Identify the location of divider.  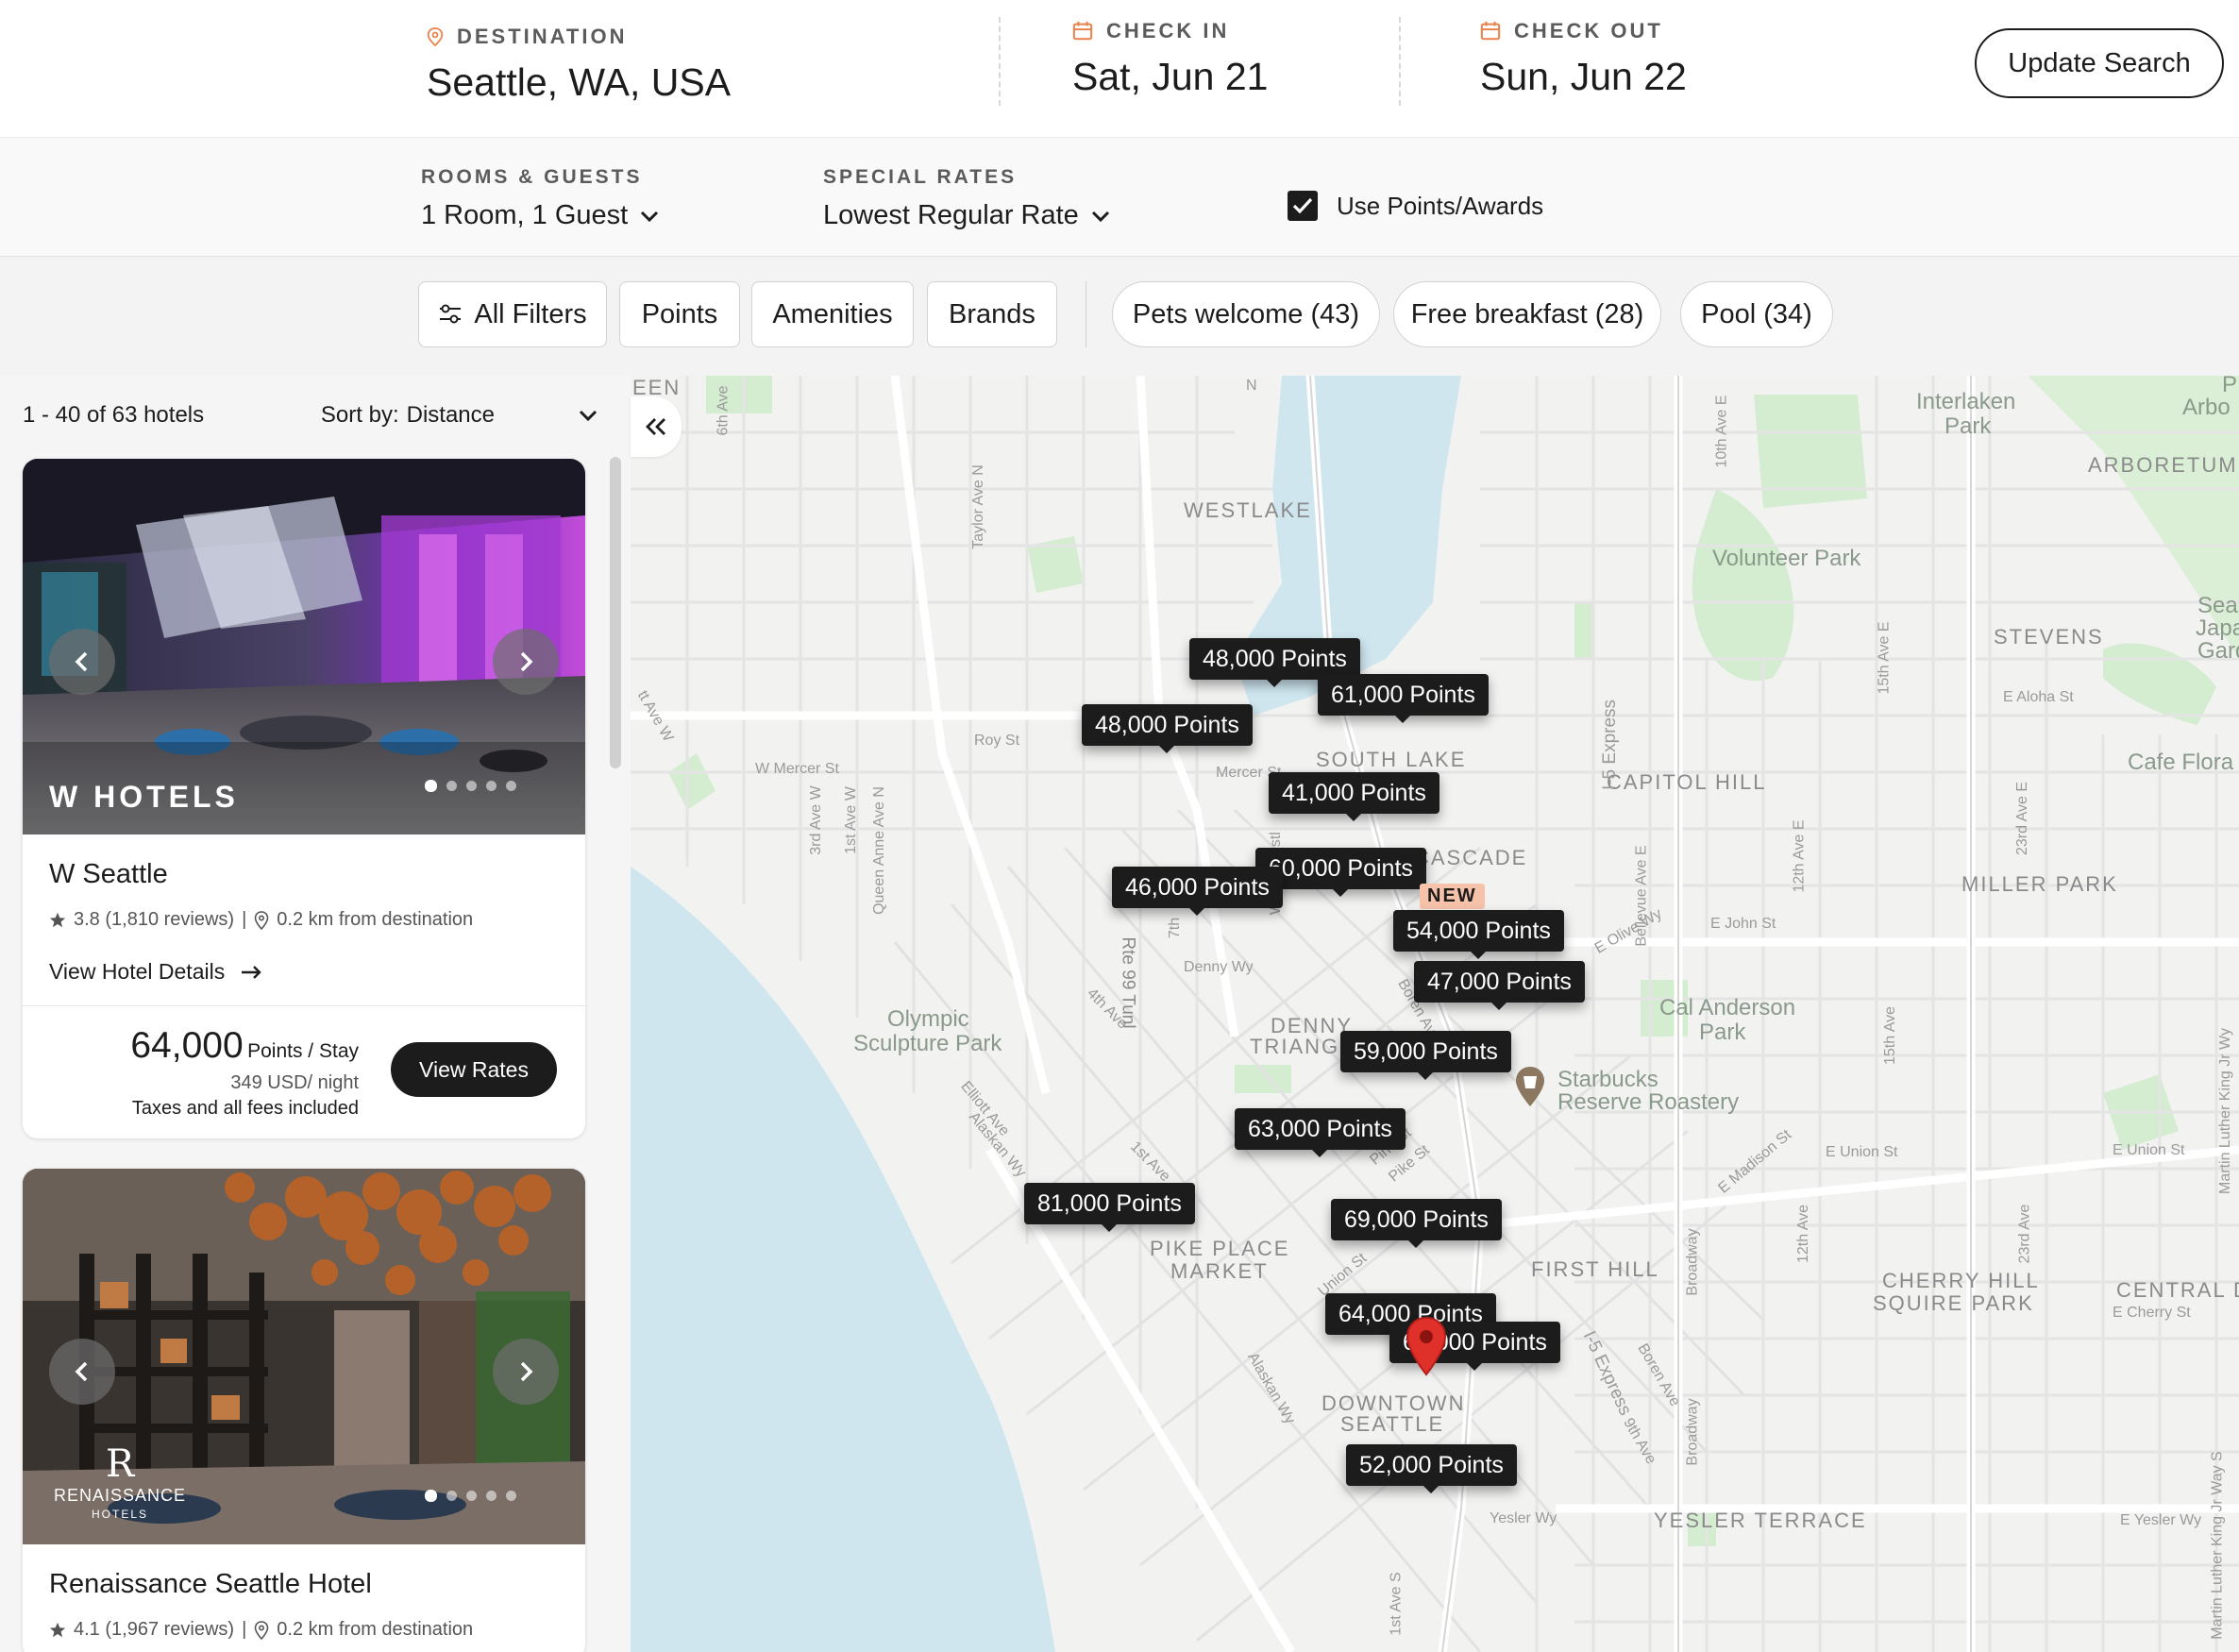
(1400, 62).